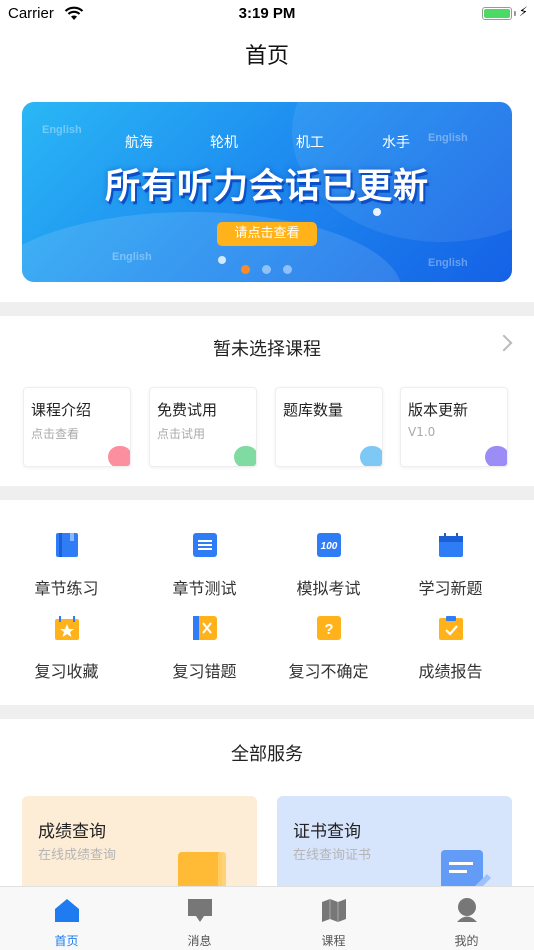 This screenshot has width=534, height=950. What do you see at coordinates (328, 567) in the screenshot?
I see `feature-mock-exam: 100 模拟考试` at bounding box center [328, 567].